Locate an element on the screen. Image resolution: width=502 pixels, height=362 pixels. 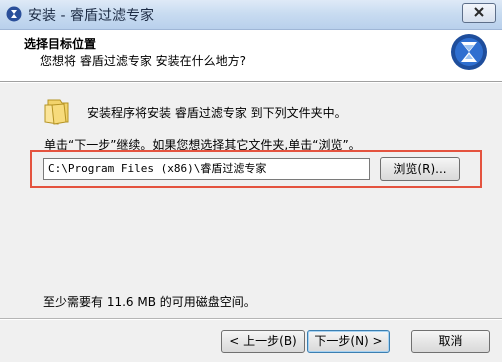
header-panel: 选择目标位置 您想将 睿盾过滤专家 安装在什么地方? is located at coordinates (251, 56).